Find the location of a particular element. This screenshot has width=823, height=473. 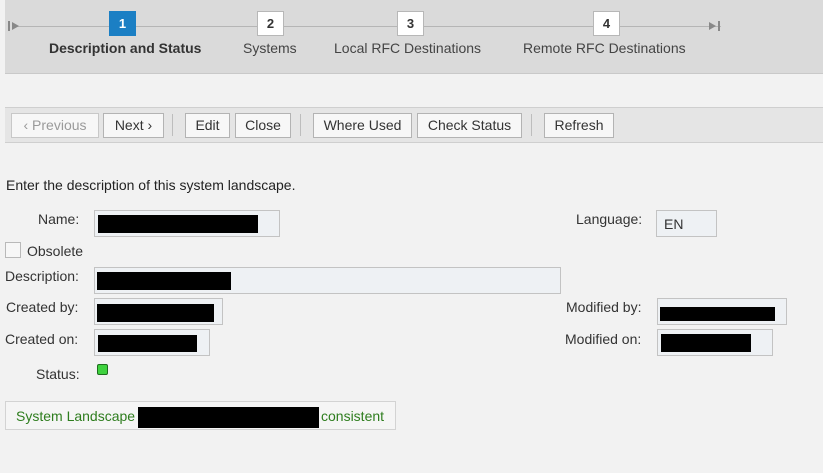

step-number: 1 is located at coordinates (122, 23).